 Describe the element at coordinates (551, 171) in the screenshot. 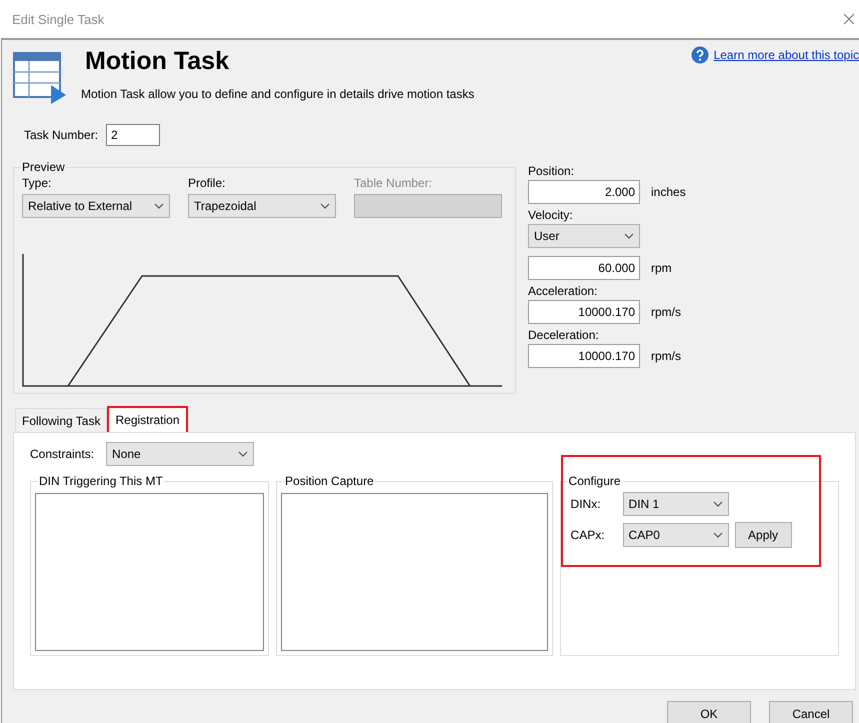

I see `field-label: Position:` at that location.